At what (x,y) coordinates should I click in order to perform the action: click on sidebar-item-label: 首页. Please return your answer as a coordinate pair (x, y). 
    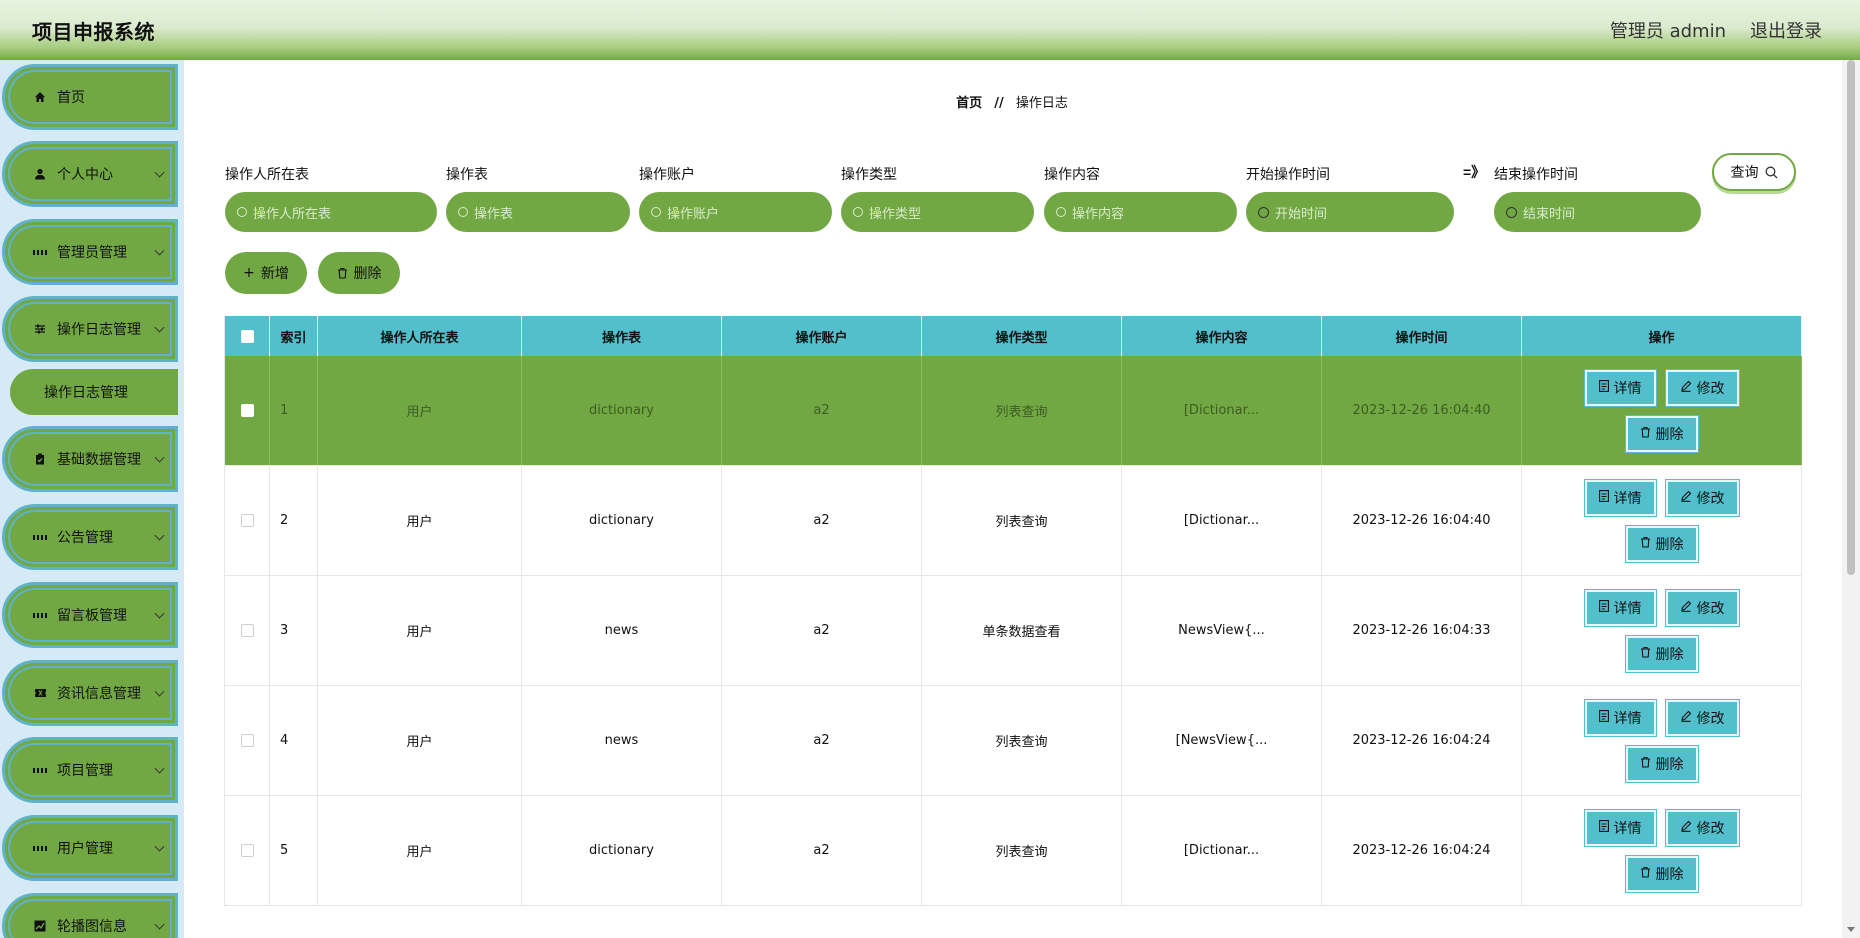
    Looking at the image, I should click on (71, 98).